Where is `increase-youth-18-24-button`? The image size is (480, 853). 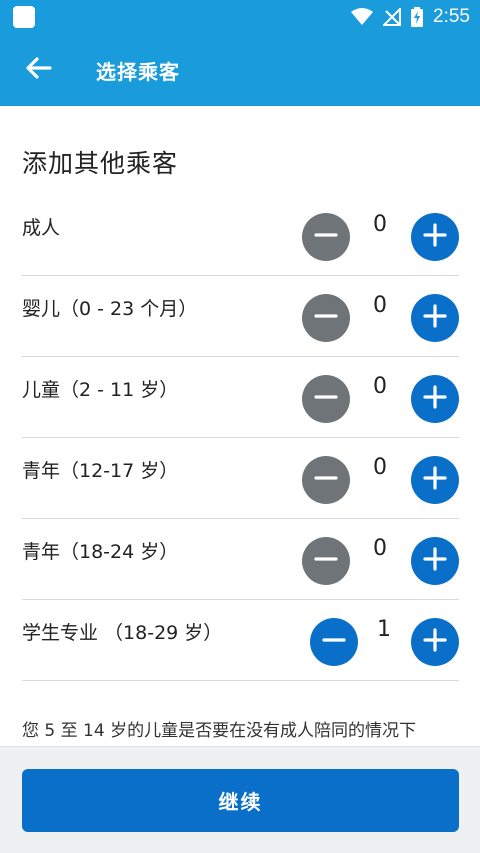 increase-youth-18-24-button is located at coordinates (435, 561).